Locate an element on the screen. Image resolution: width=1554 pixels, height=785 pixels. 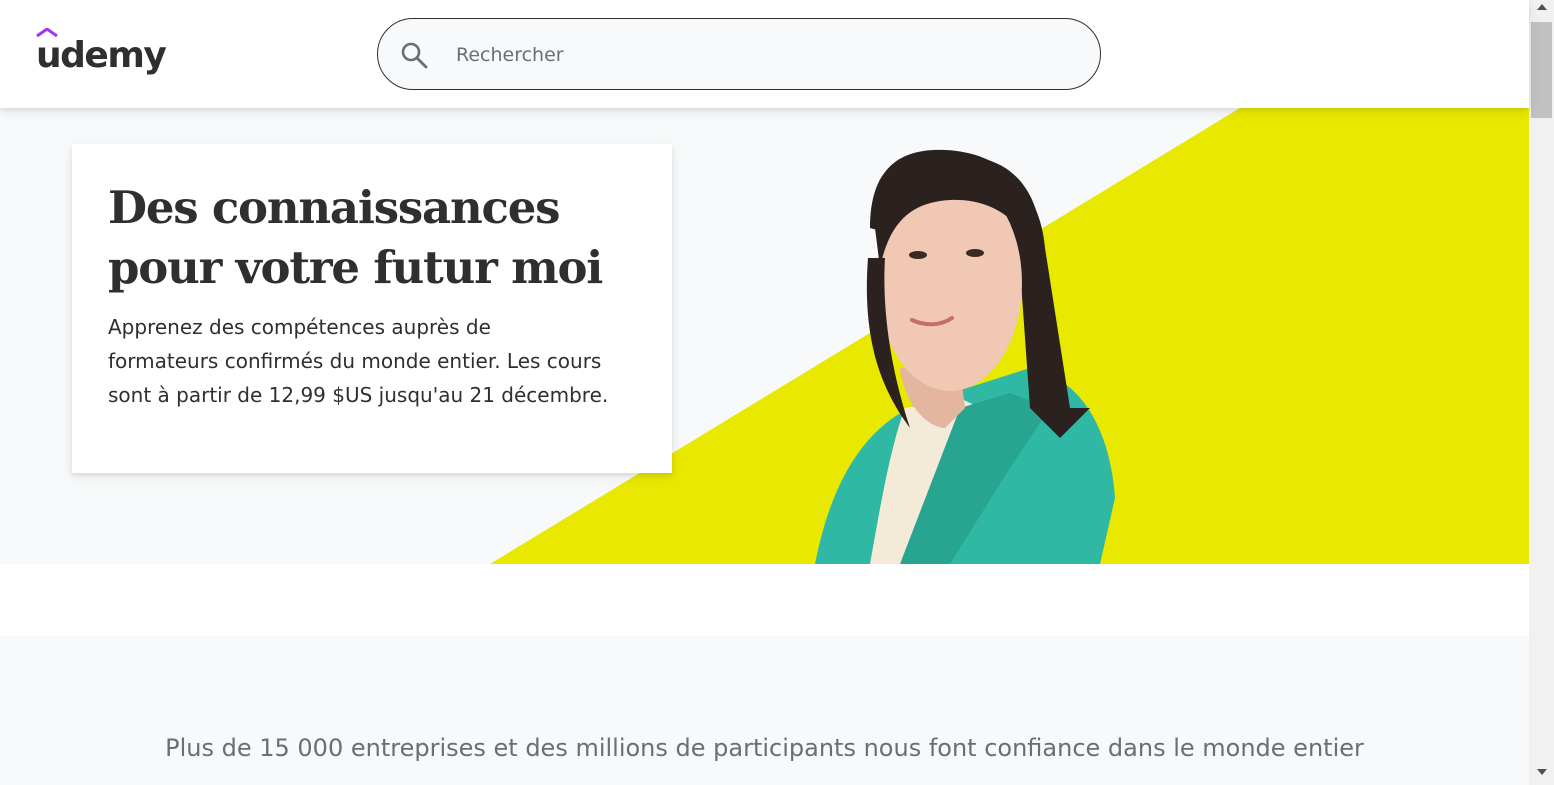
logo-text: udemy is located at coordinates (101, 55).